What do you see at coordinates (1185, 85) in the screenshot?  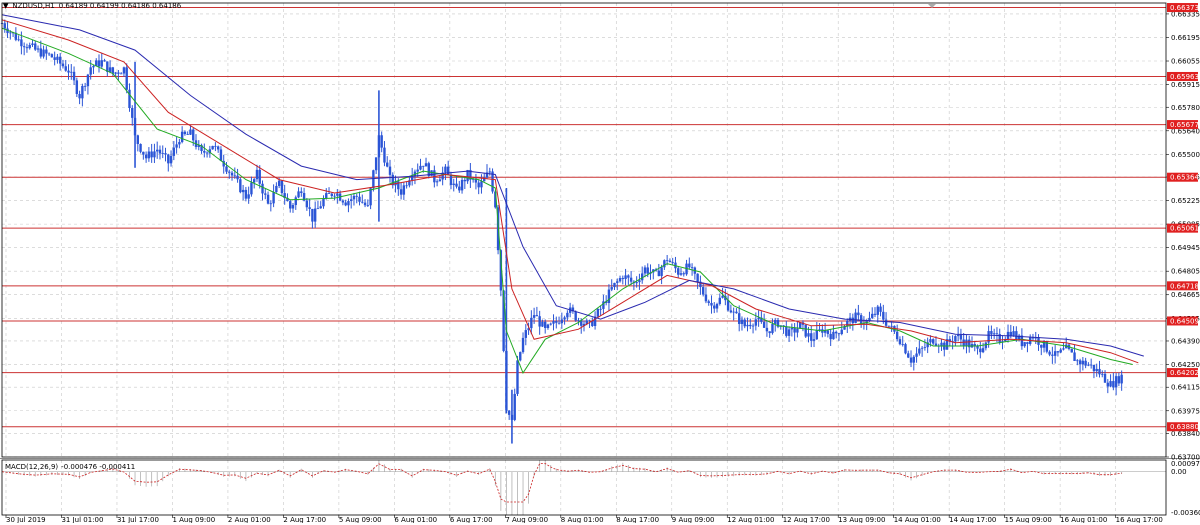 I see `price-tick-label: 0.65915` at bounding box center [1185, 85].